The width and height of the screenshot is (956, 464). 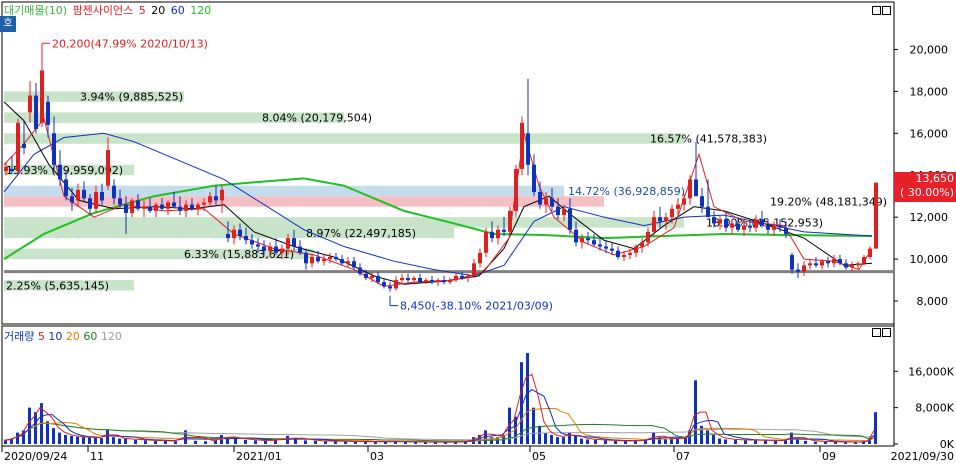 I want to click on legend-item-vma5: 5, so click(x=41, y=336).